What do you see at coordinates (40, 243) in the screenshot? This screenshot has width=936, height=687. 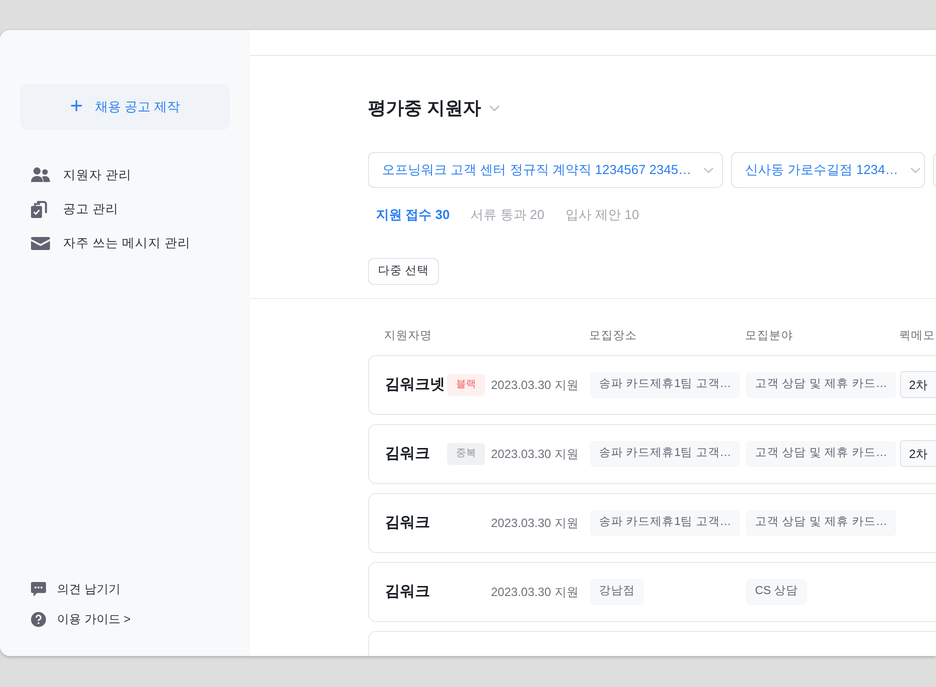 I see `envelope-icon` at bounding box center [40, 243].